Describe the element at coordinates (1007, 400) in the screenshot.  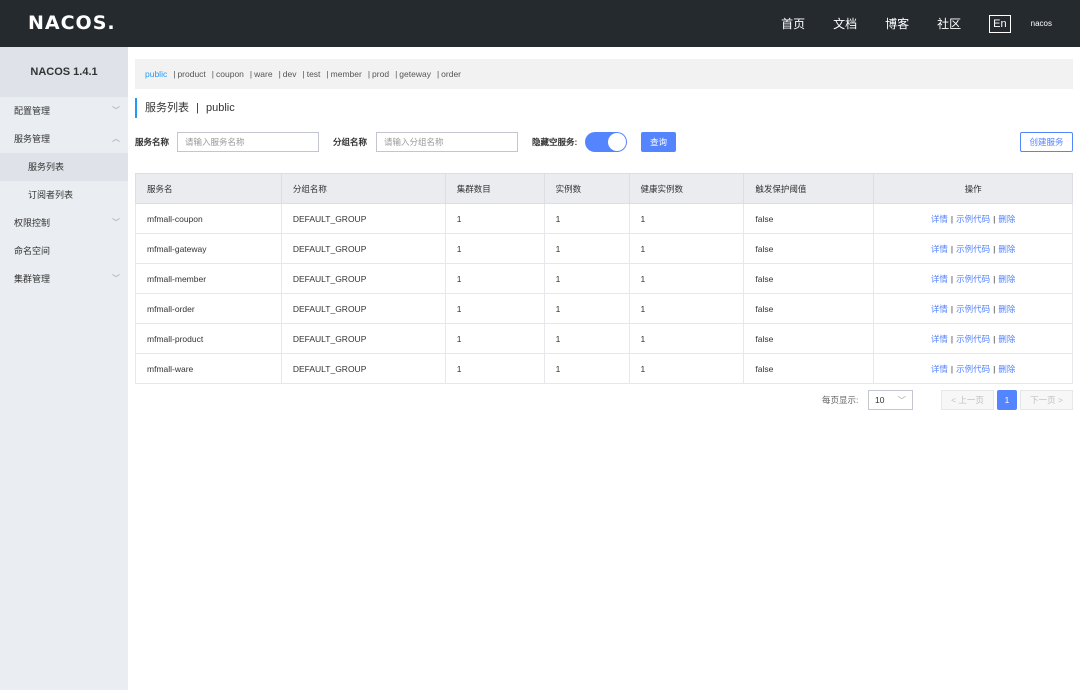
I see `page-1-button: 1` at that location.